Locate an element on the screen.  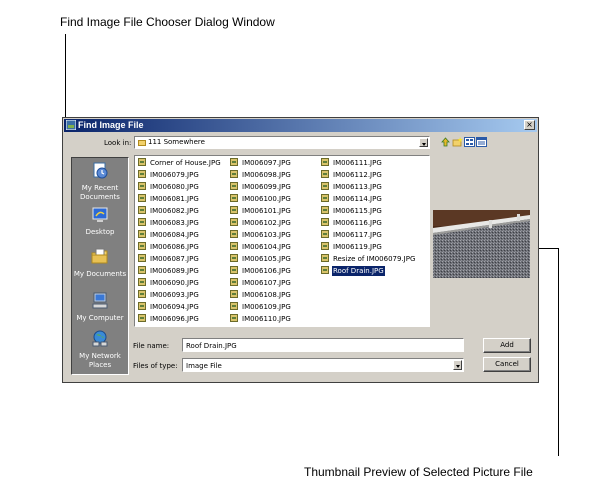
file-name: IM006115.JPG is located at coordinates (357, 211).